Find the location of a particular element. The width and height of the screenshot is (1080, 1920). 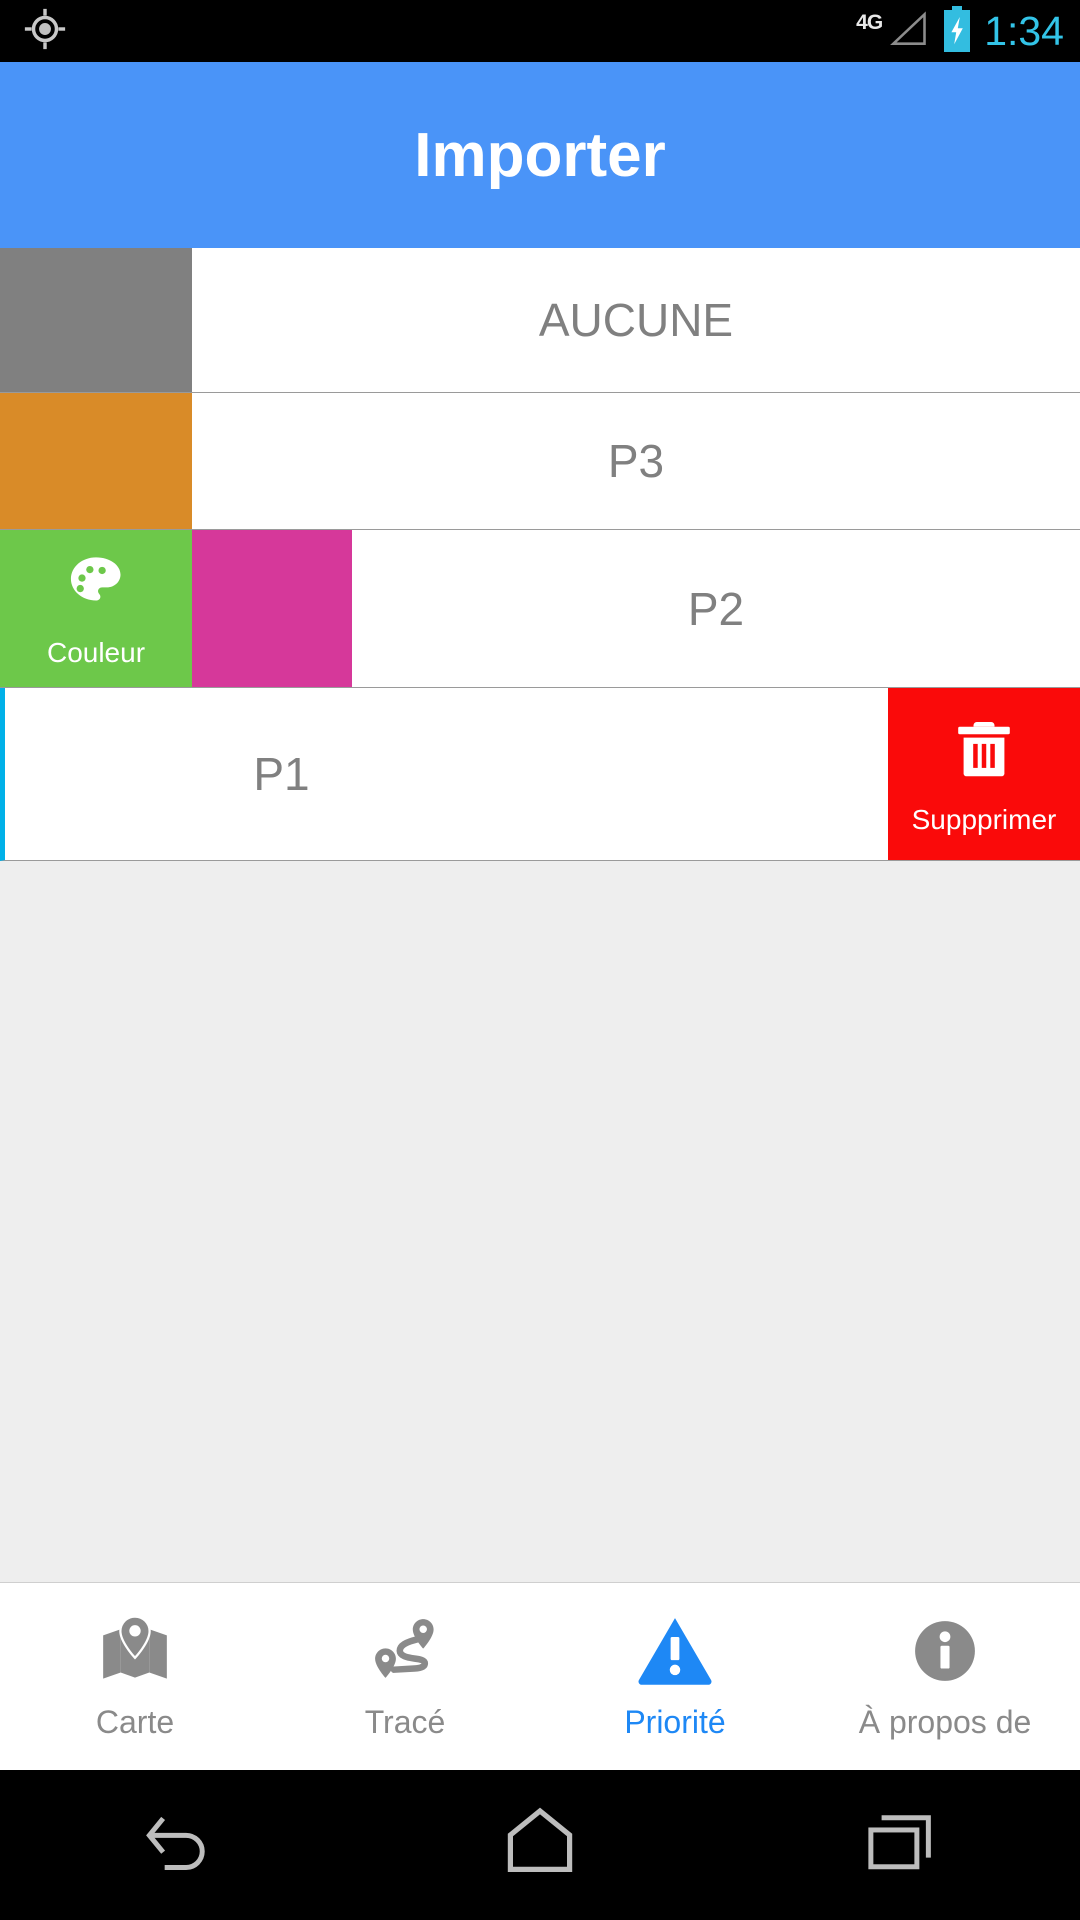

color-action-label: Couleur is located at coordinates (96, 652).